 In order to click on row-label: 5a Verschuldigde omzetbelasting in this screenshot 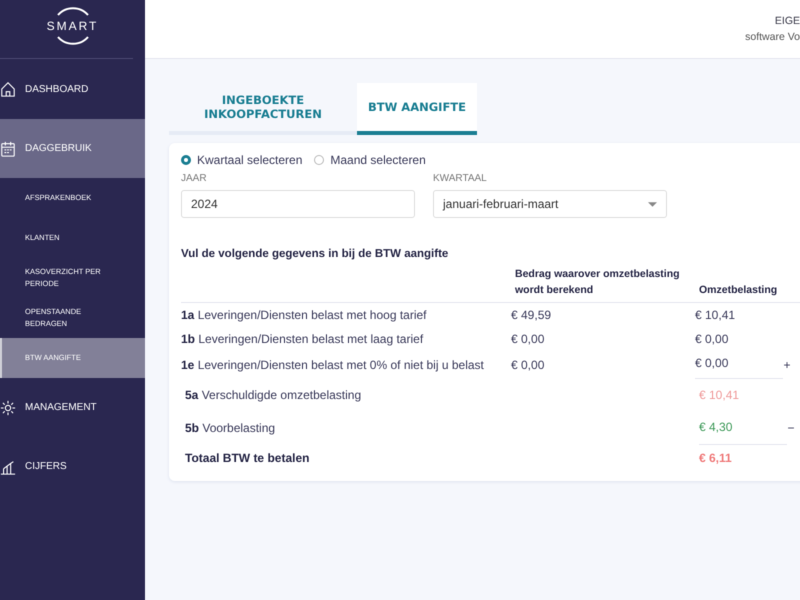, I will do `click(273, 395)`.